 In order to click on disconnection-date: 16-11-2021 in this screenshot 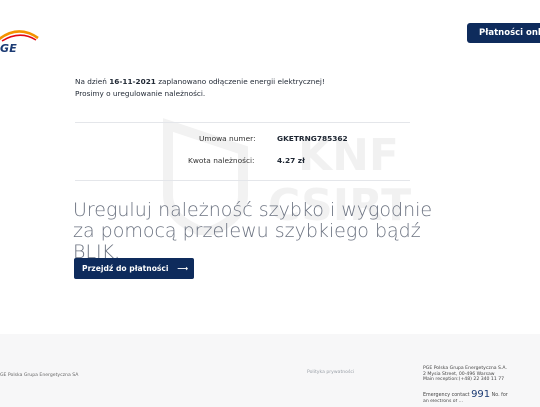, I will do `click(132, 81)`.